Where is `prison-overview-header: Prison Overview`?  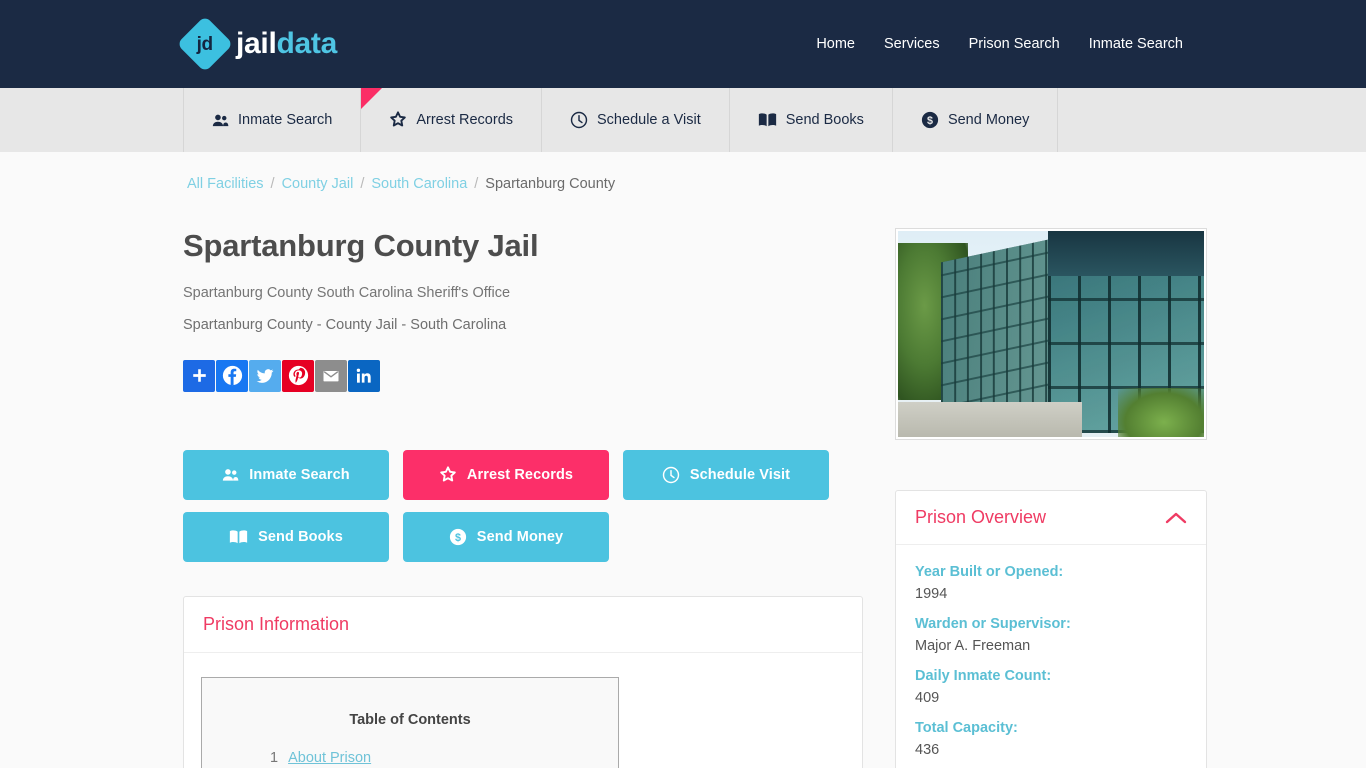 prison-overview-header: Prison Overview is located at coordinates (1051, 518).